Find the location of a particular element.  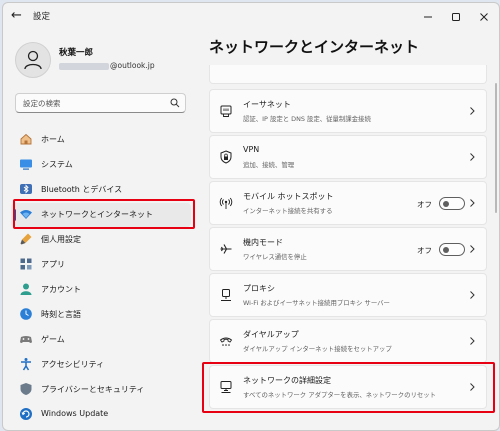

search-box is located at coordinates (100, 103).